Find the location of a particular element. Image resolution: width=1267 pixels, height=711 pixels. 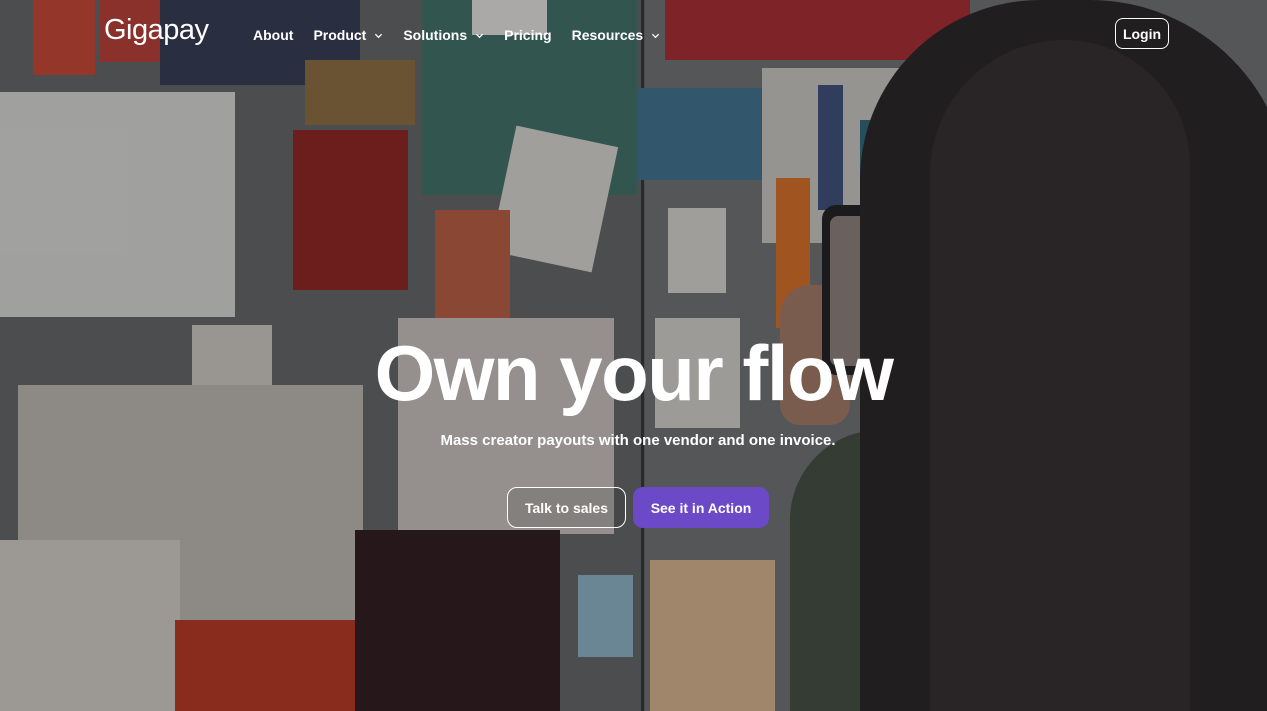

nav-pricing-label: Pricing is located at coordinates (528, 35).